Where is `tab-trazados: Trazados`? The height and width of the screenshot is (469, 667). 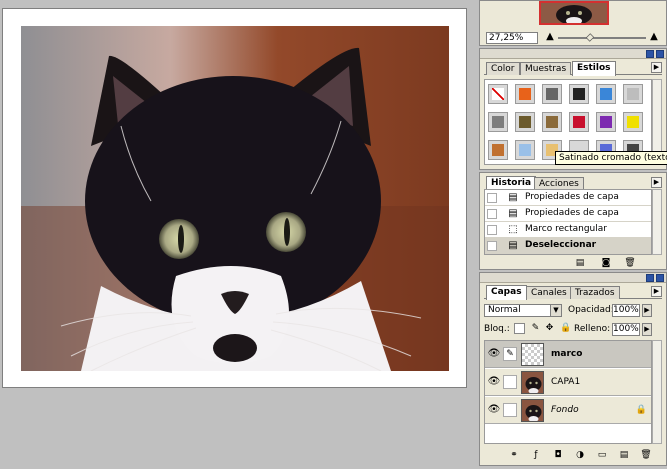 tab-trazados: Trazados is located at coordinates (595, 292).